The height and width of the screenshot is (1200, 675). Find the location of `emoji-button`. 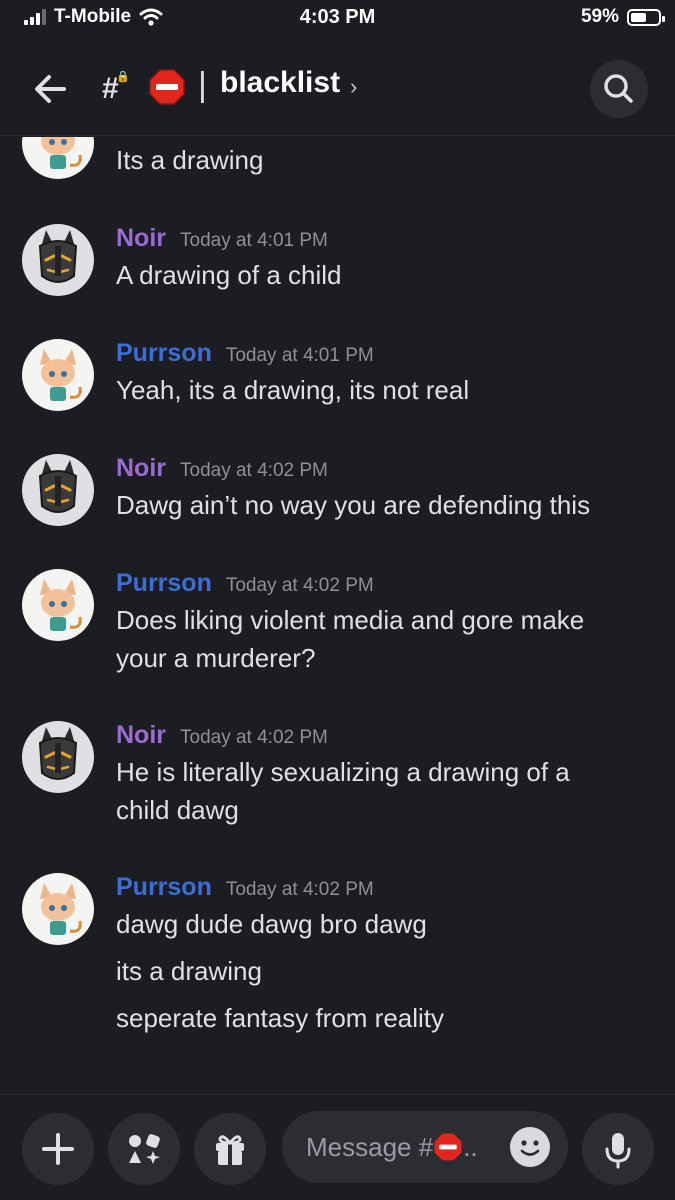

emoji-button is located at coordinates (530, 1147).